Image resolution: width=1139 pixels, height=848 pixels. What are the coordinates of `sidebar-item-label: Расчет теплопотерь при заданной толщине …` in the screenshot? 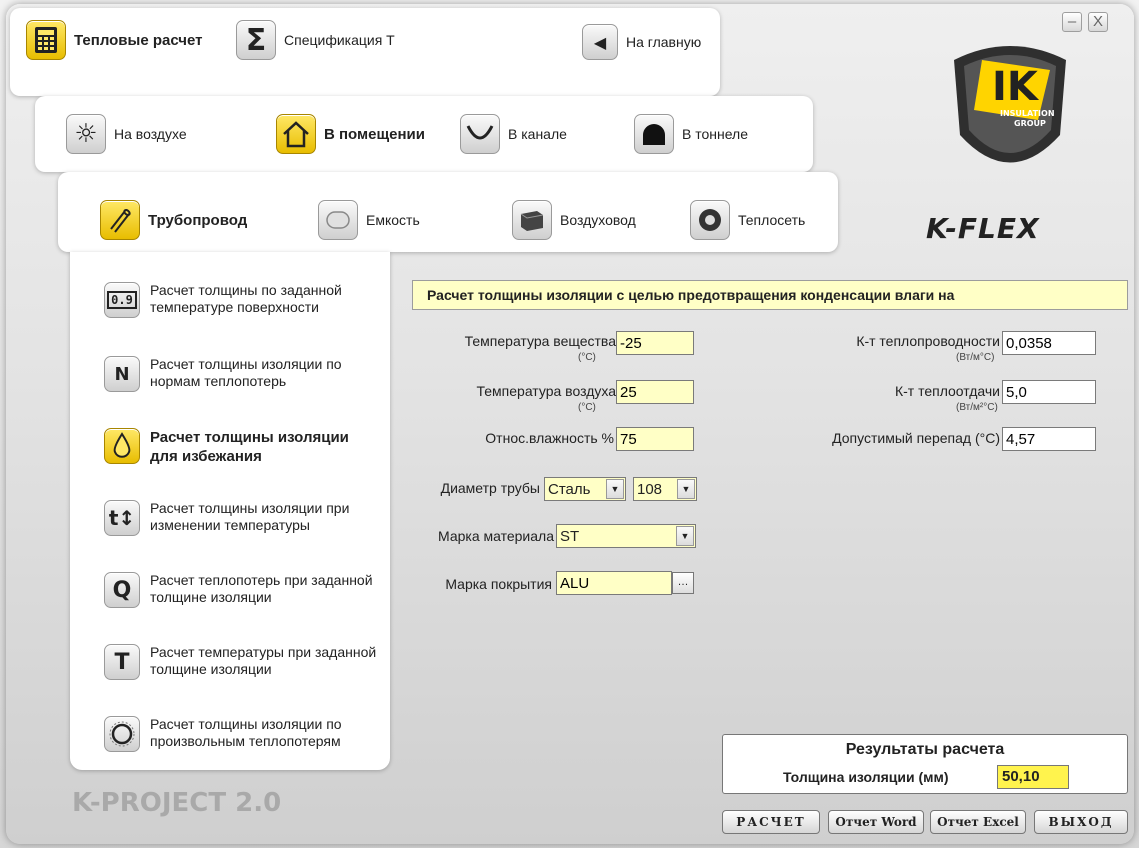 It's located at (261, 588).